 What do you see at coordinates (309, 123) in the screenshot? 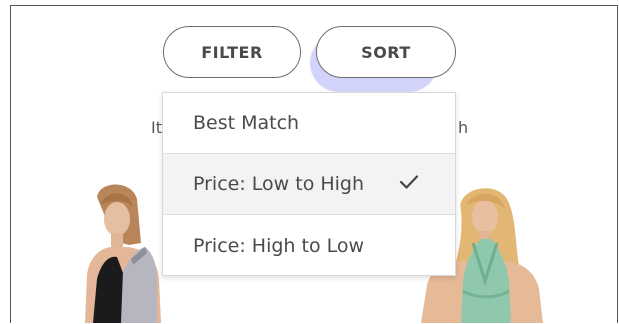
I see `sort-option-best-match: Best Match` at bounding box center [309, 123].